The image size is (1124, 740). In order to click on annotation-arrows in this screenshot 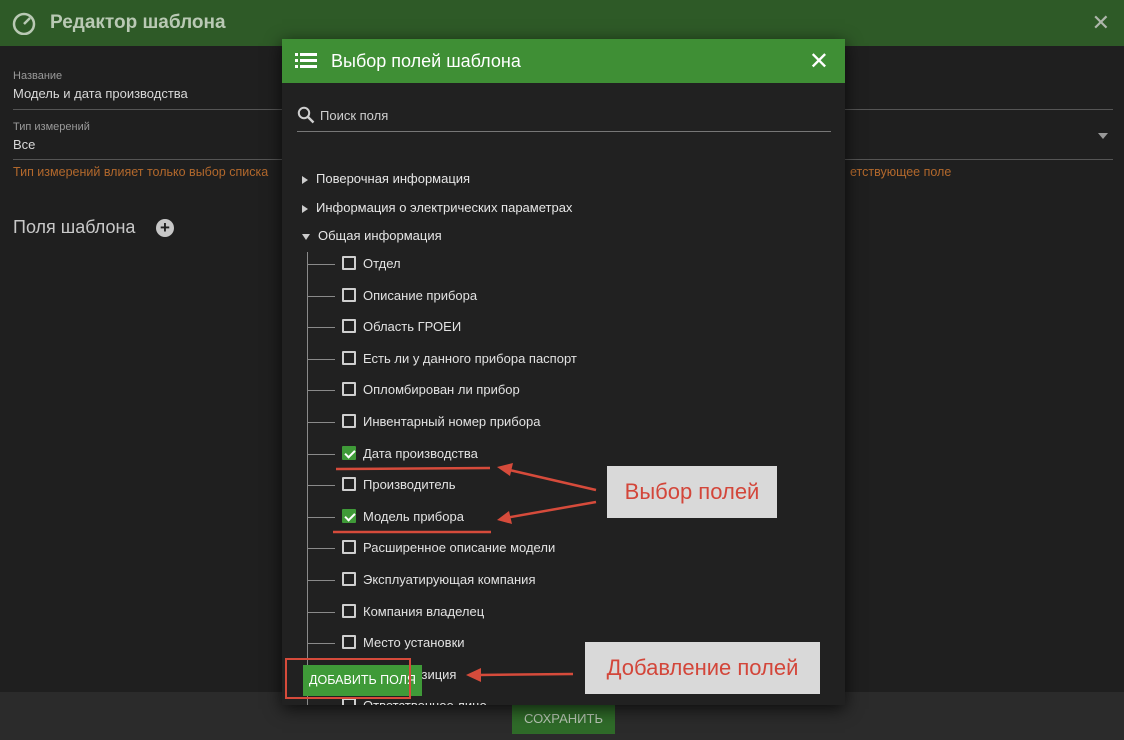, I will do `click(465, 572)`.